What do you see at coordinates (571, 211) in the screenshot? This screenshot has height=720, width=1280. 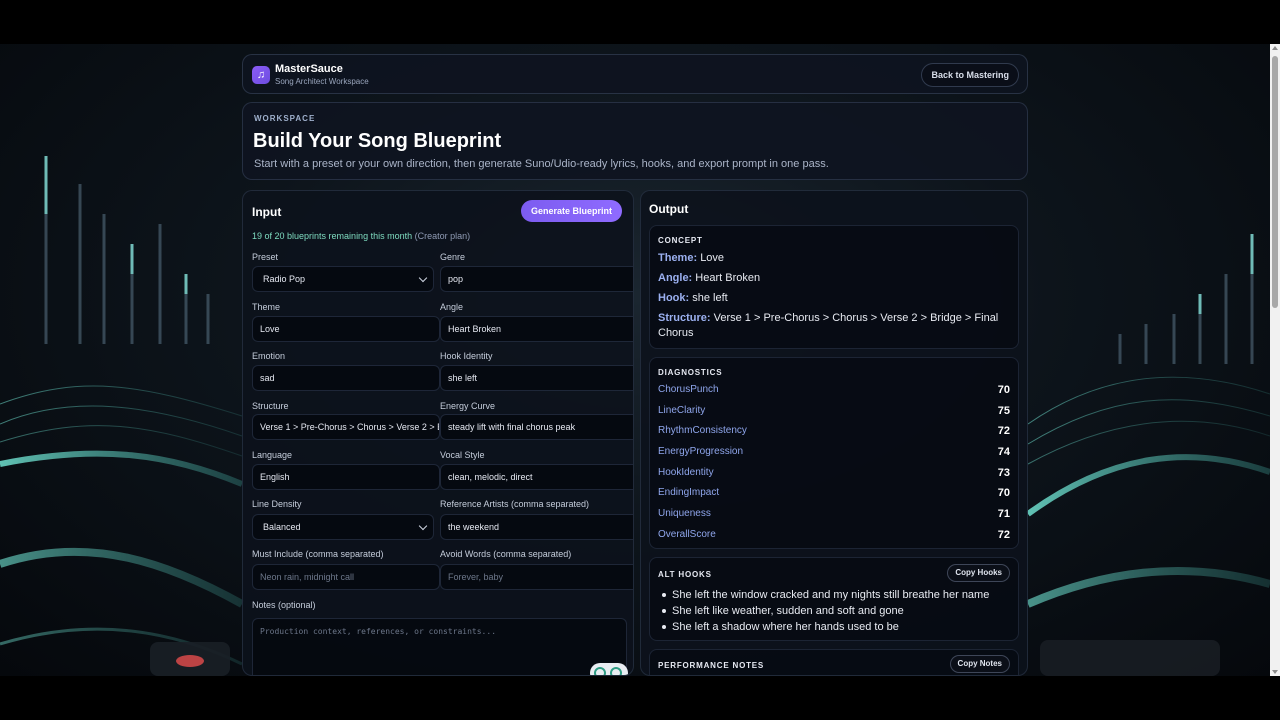 I see `generate-blueprint-button: Generate Blueprint` at bounding box center [571, 211].